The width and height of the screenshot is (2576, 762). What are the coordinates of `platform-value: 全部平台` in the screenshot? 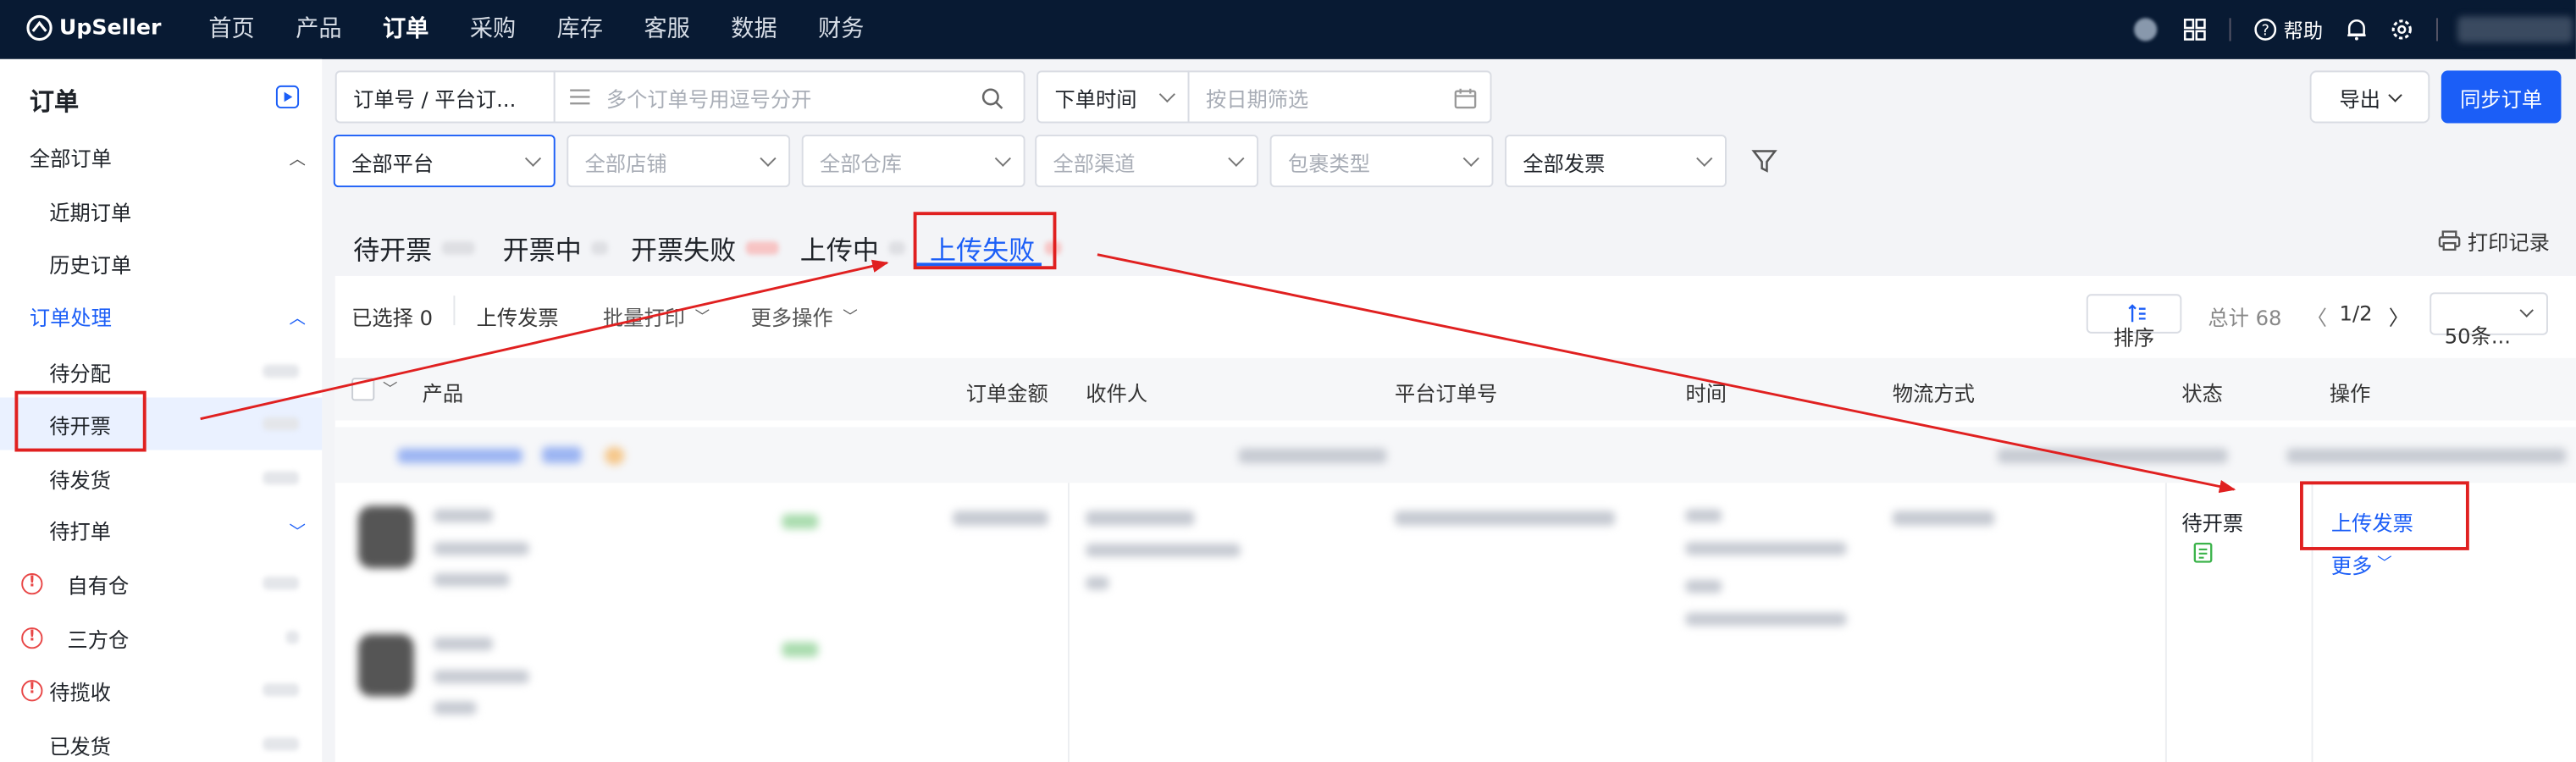 It's located at (392, 162).